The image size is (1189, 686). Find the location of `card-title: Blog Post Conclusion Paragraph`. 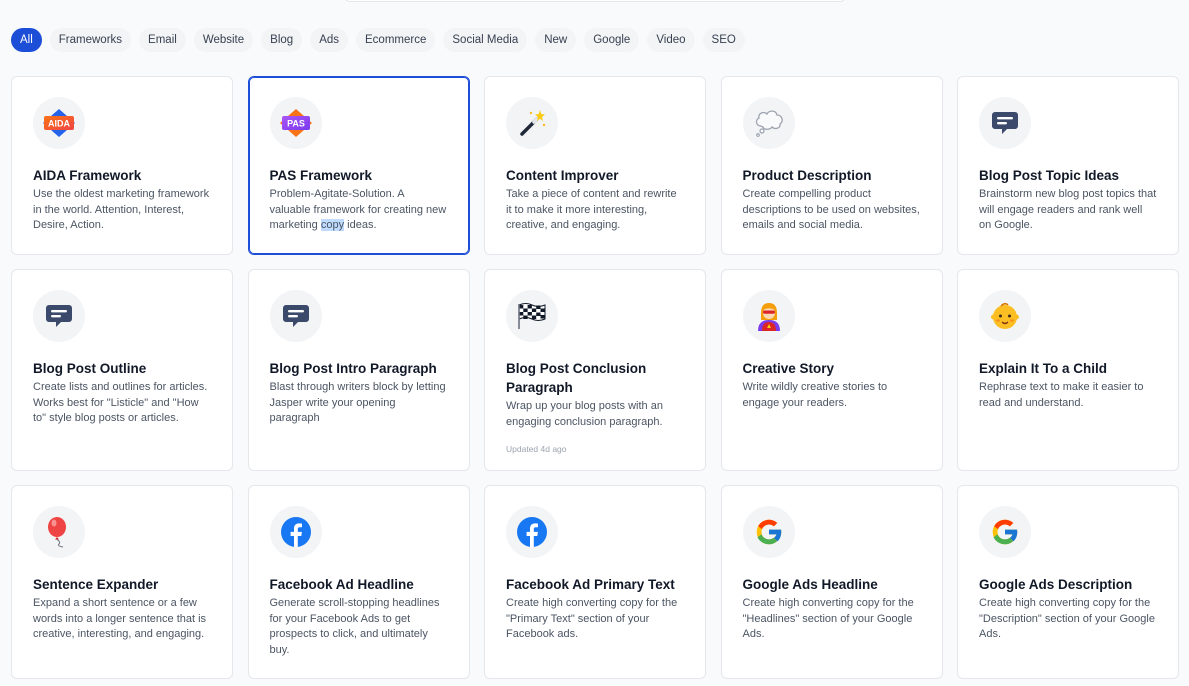

card-title: Blog Post Conclusion Paragraph is located at coordinates (576, 378).